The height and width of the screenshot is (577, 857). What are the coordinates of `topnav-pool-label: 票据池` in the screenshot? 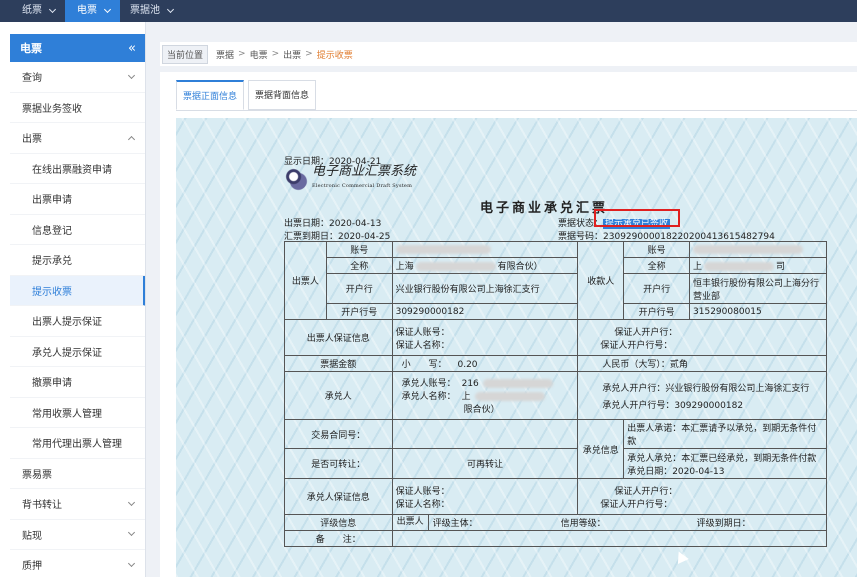 It's located at (145, 10).